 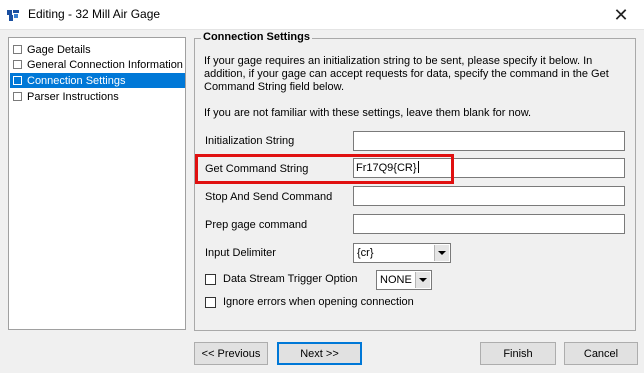 What do you see at coordinates (240, 253) in the screenshot?
I see `input-delimiter-label: Input Delimiter` at bounding box center [240, 253].